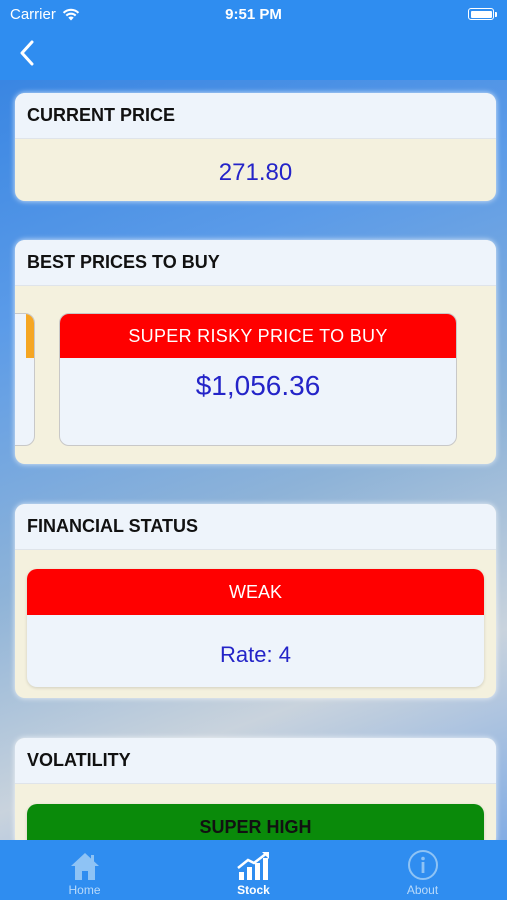 The image size is (507, 900). Describe the element at coordinates (253, 14) in the screenshot. I see `status-bar: Carrier 9:51 PM` at that location.